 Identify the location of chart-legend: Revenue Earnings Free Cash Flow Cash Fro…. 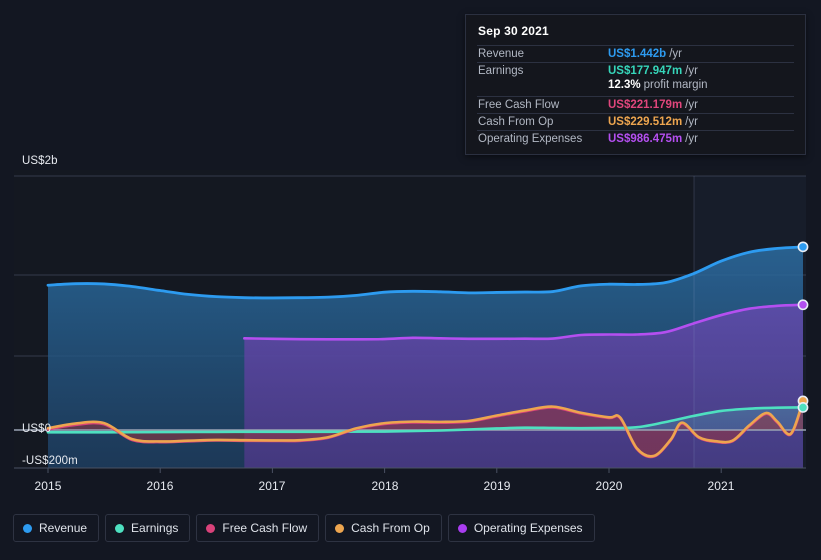
(304, 528).